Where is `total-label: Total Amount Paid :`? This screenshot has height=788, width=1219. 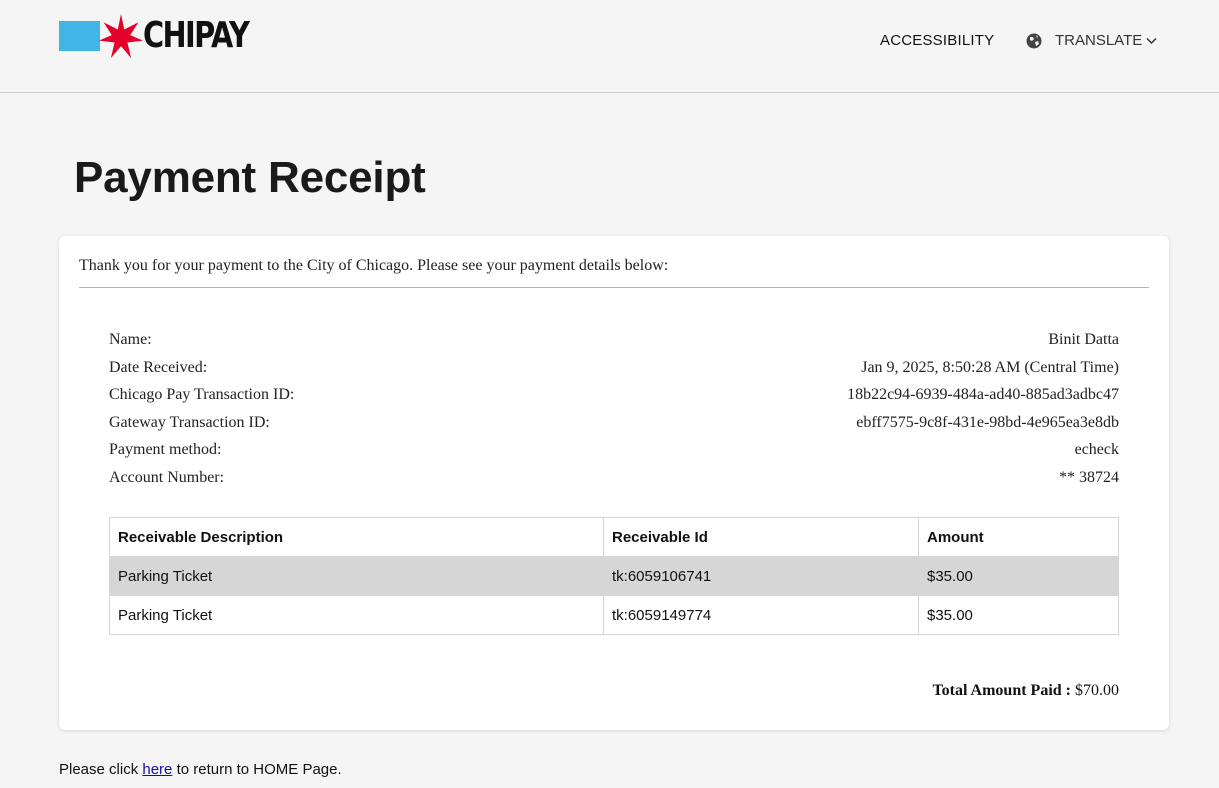 total-label: Total Amount Paid : is located at coordinates (1001, 690).